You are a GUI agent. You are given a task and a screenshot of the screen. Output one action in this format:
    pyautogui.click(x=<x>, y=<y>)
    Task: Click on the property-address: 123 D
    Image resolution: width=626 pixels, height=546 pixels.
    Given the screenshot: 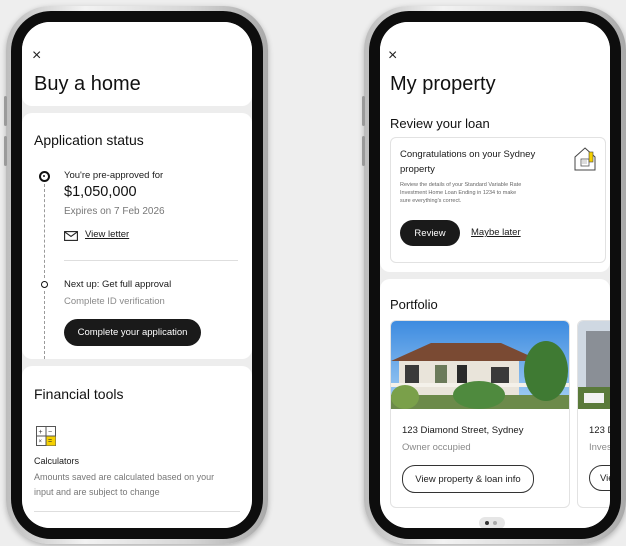 What is the action you would take?
    pyautogui.click(x=599, y=430)
    